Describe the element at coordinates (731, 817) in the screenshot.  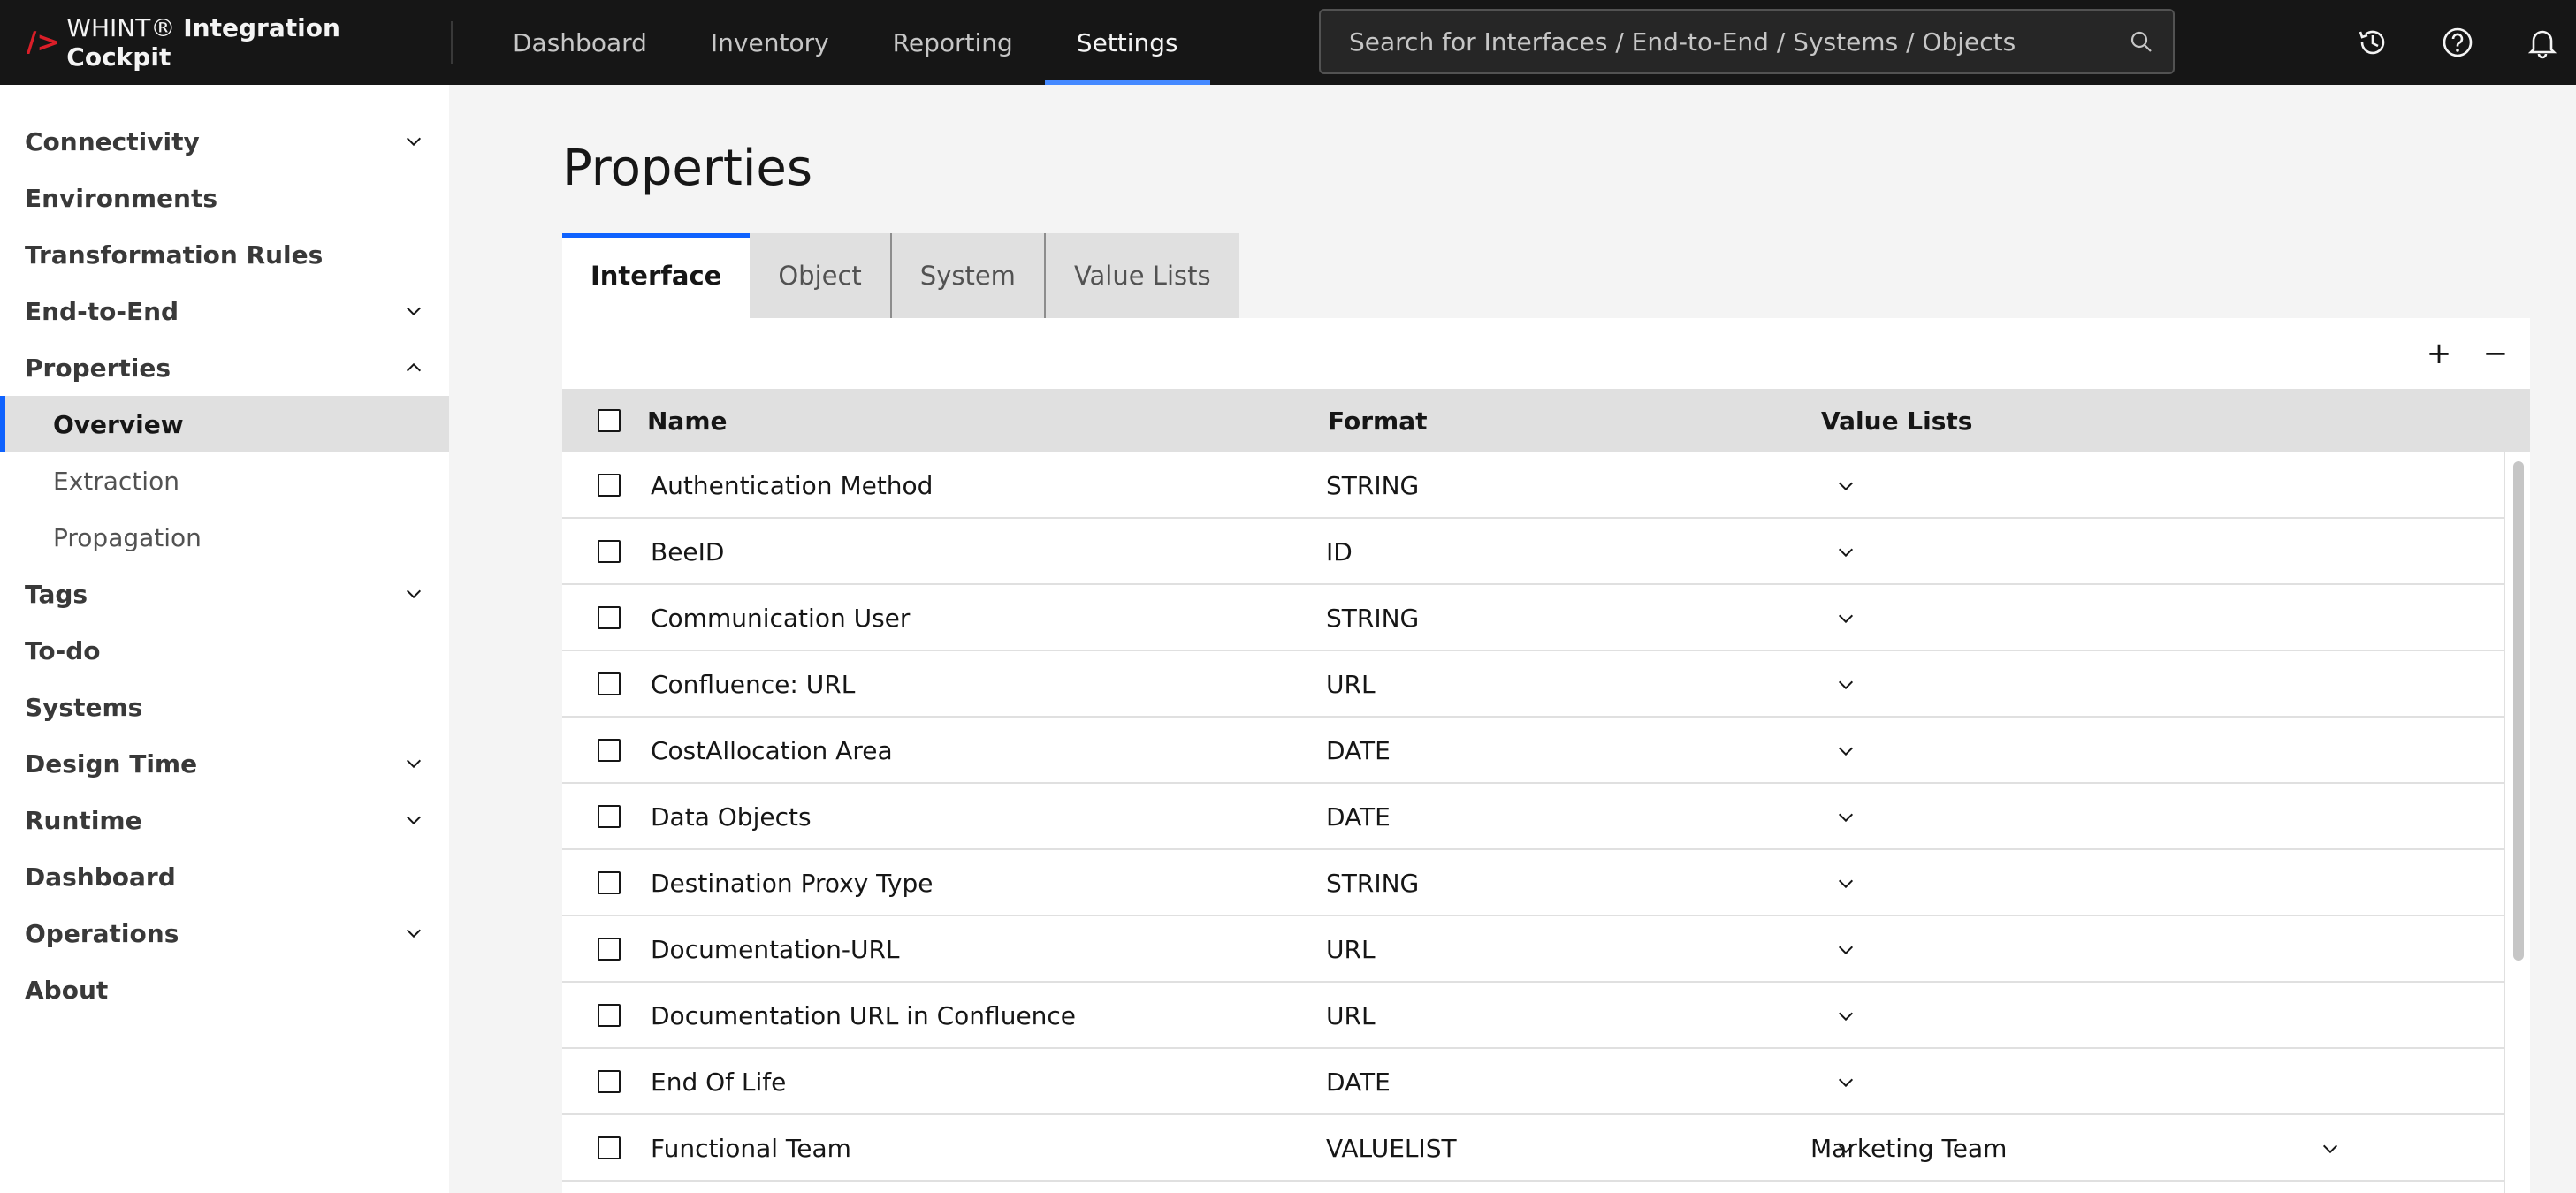
I see `cell-name: Data Objects` at that location.